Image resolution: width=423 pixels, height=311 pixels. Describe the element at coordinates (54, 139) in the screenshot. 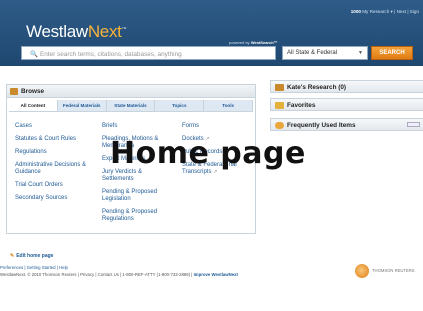

I see `link-statutes-court-rules: Statutes & Court Rules` at that location.